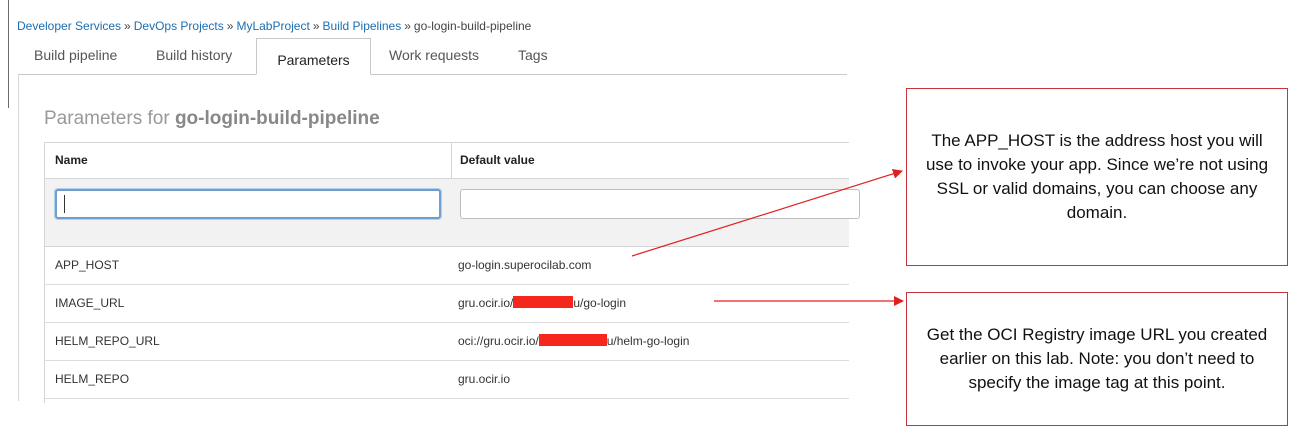  I want to click on default-value-filter-input, so click(660, 204).